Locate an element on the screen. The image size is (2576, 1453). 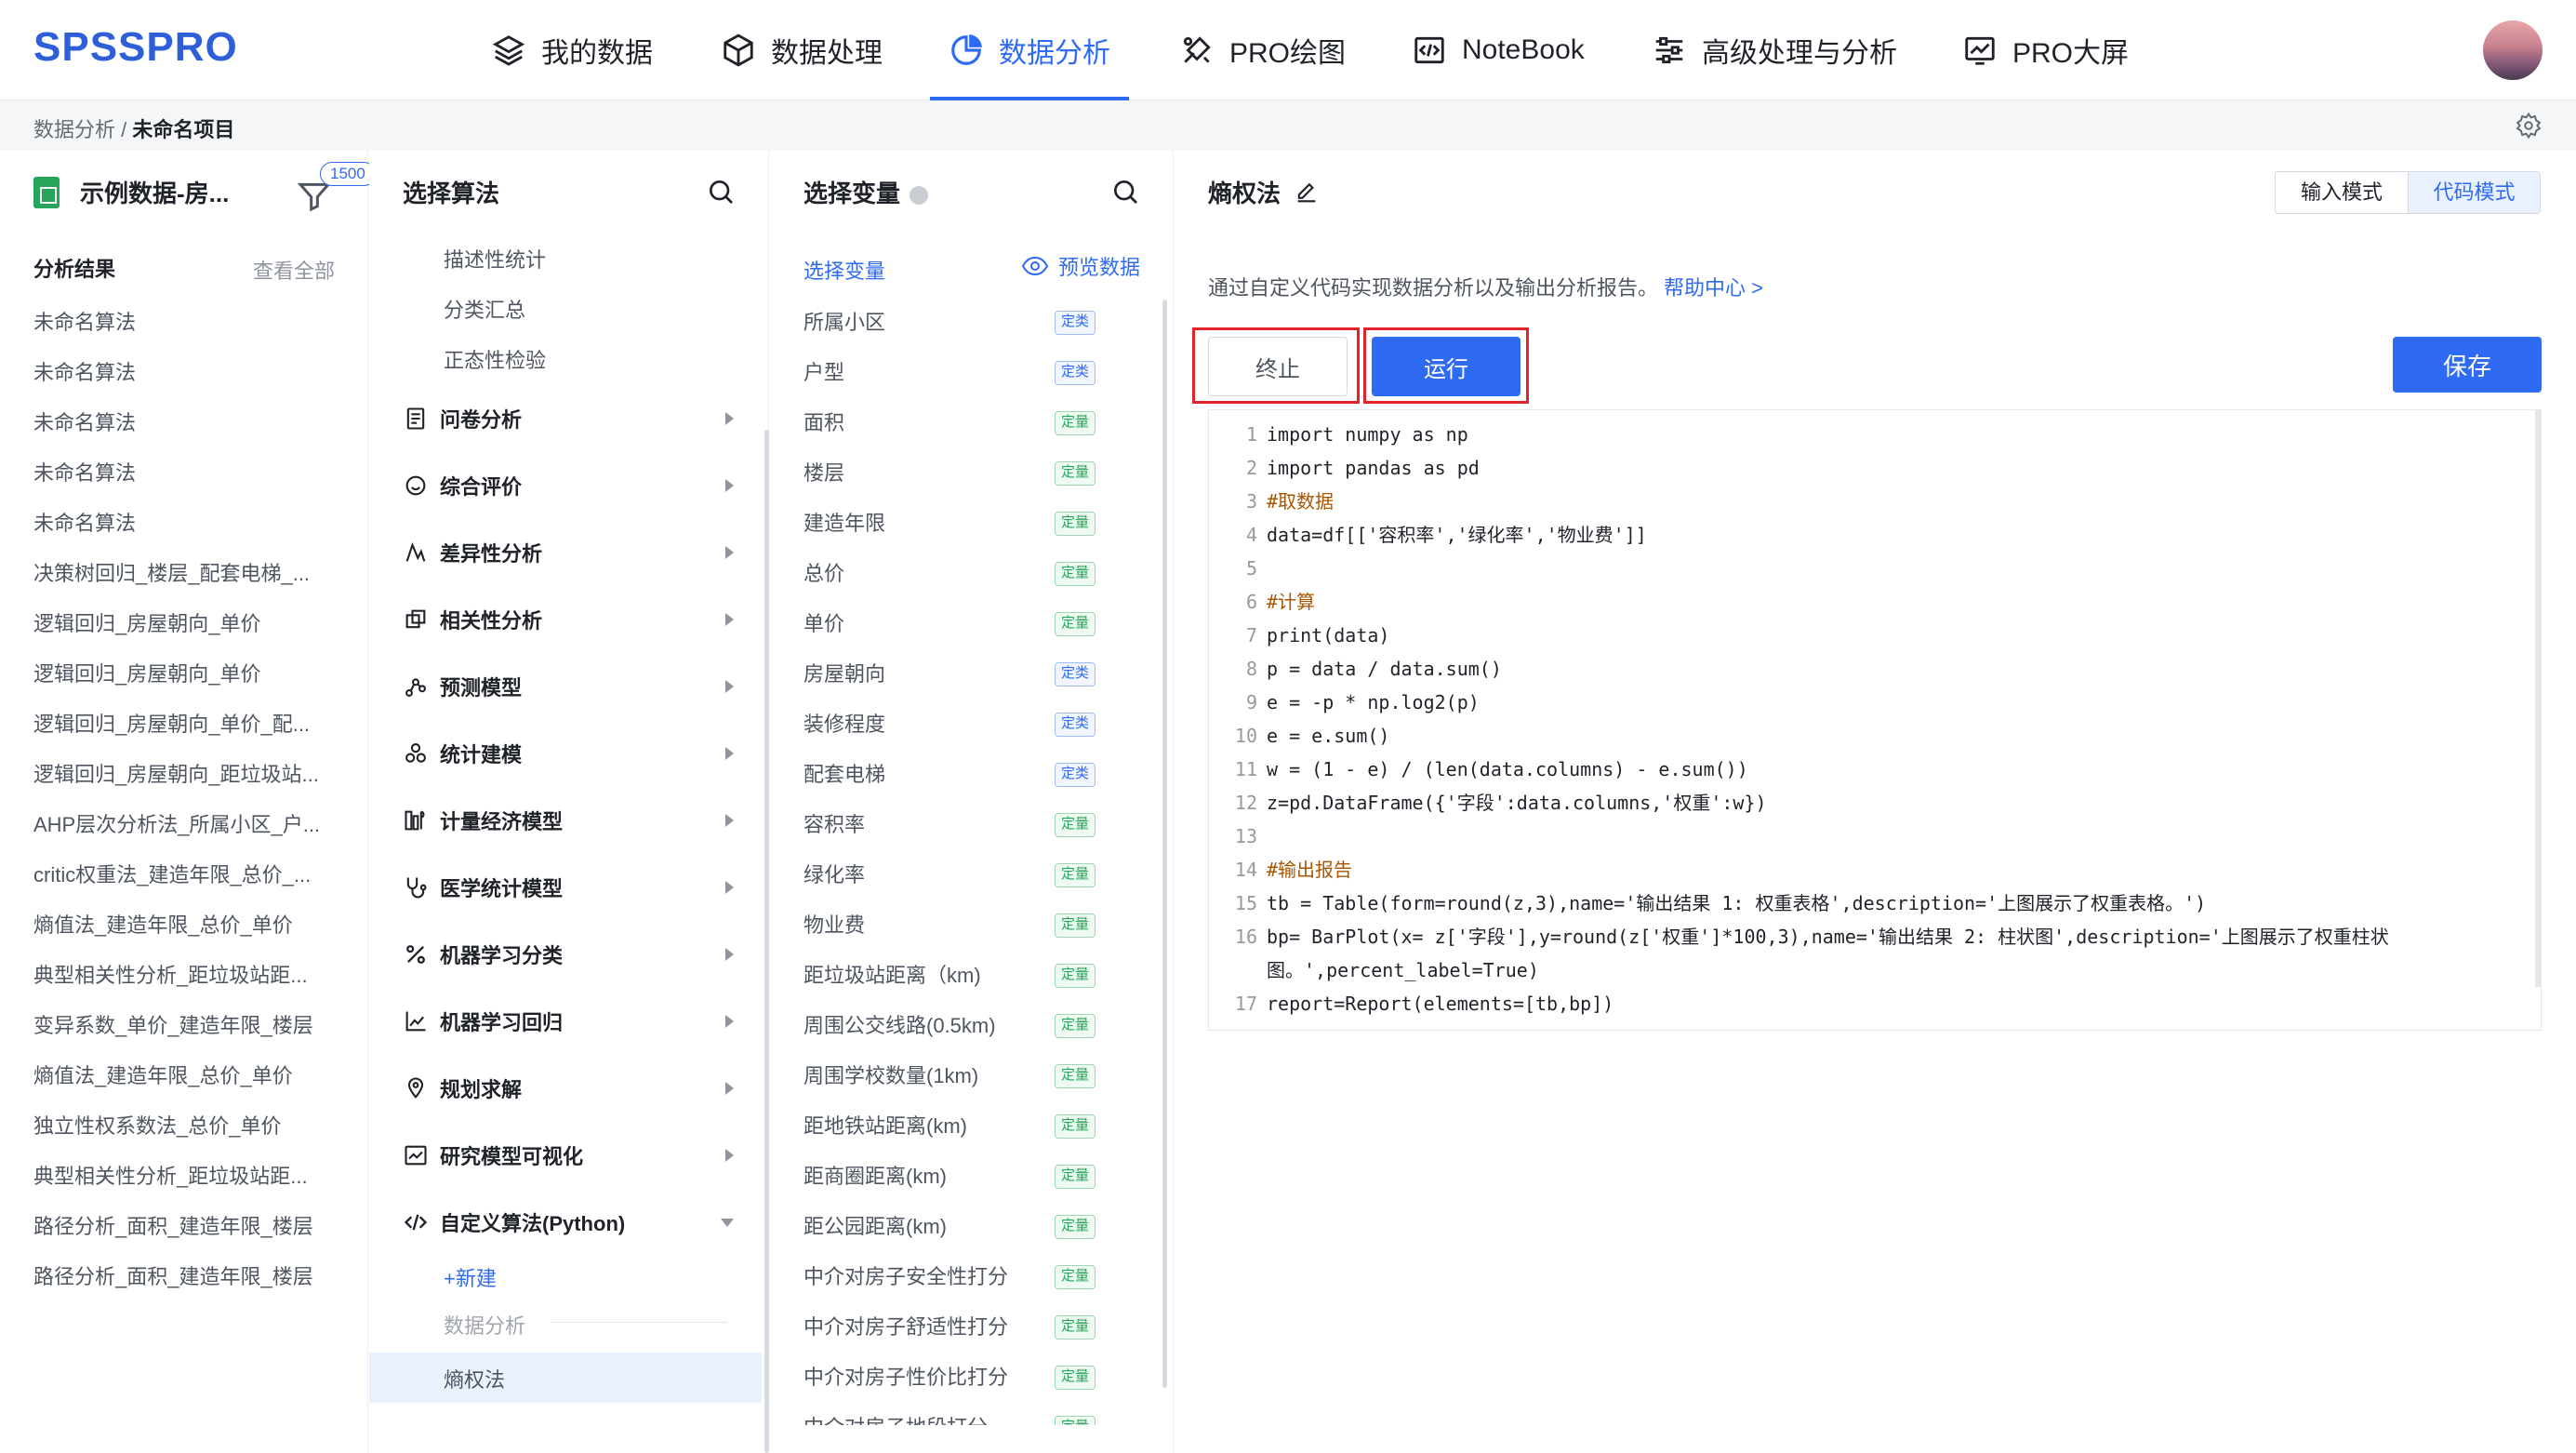
help-center-link: 帮助中心 > is located at coordinates (1713, 288).